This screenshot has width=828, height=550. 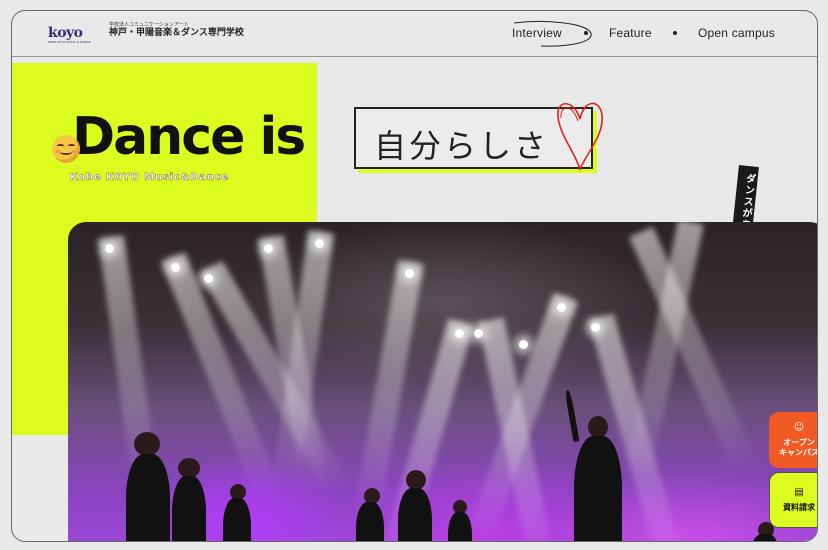 What do you see at coordinates (799, 507) in the screenshot?
I see `request-materials-label: 資料請求` at bounding box center [799, 507].